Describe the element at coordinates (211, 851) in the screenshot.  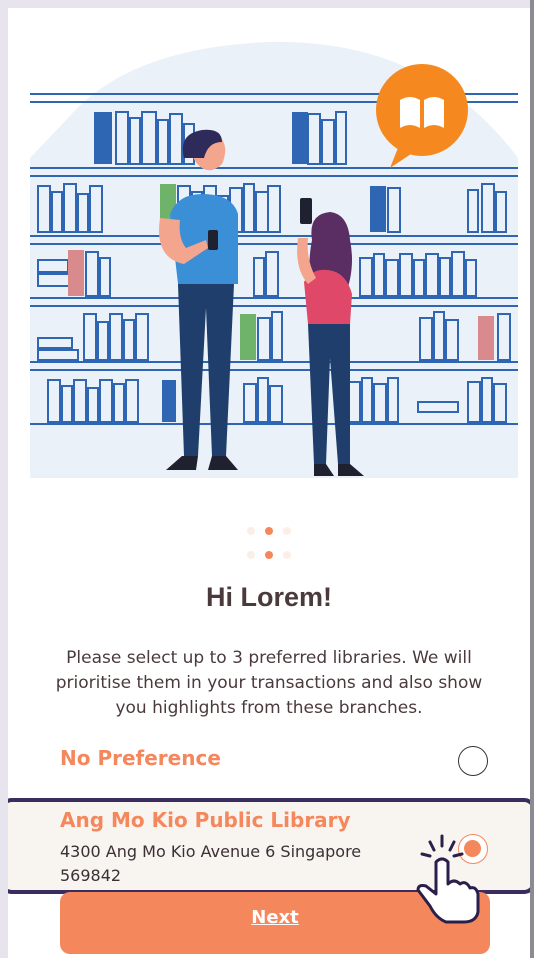
I see `library-address: 4300 Ang Mo Kio Avenue 6 Singapore` at that location.